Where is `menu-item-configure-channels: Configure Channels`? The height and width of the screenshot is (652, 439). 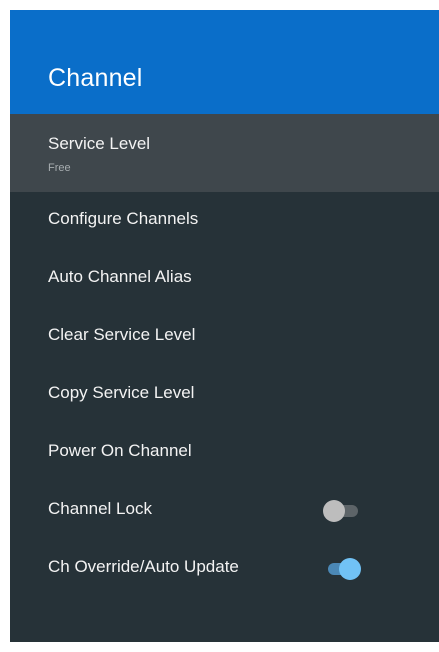
menu-item-configure-channels: Configure Channels is located at coordinates (224, 221).